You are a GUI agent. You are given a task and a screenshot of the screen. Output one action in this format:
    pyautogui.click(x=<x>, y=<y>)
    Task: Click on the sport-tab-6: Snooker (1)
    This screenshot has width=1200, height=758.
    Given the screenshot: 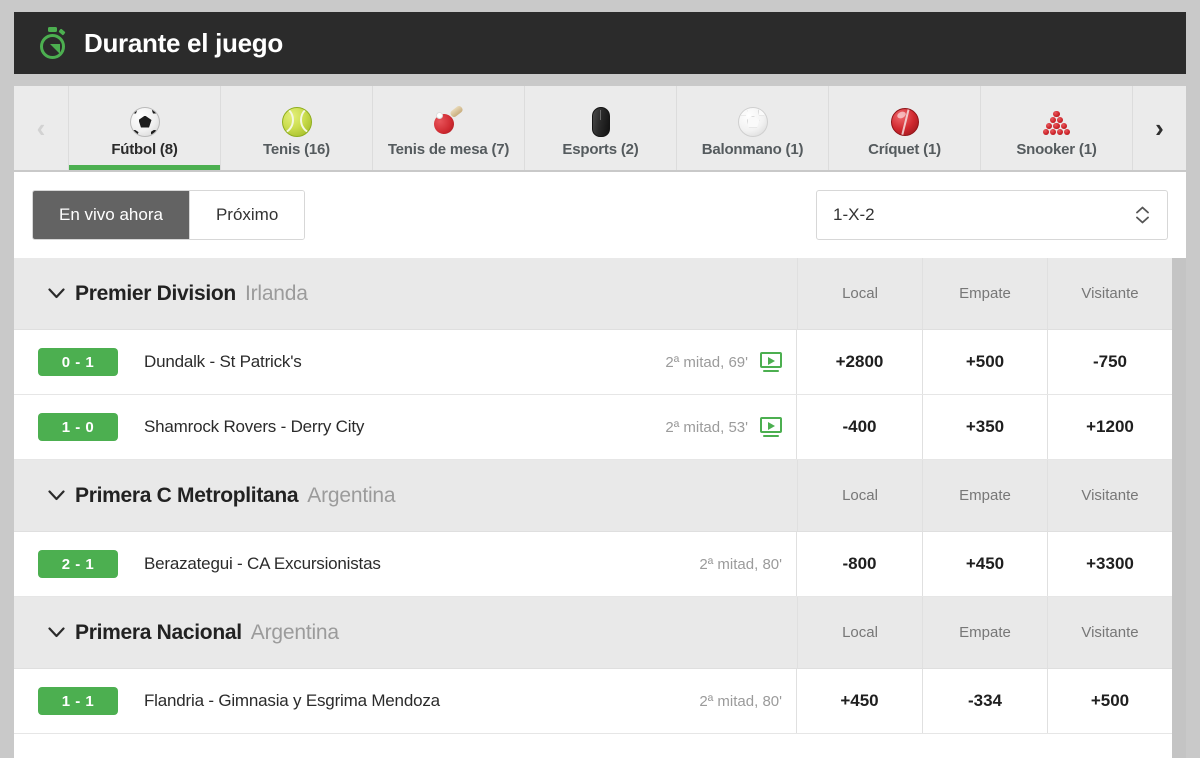 What is the action you would take?
    pyautogui.click(x=1056, y=128)
    